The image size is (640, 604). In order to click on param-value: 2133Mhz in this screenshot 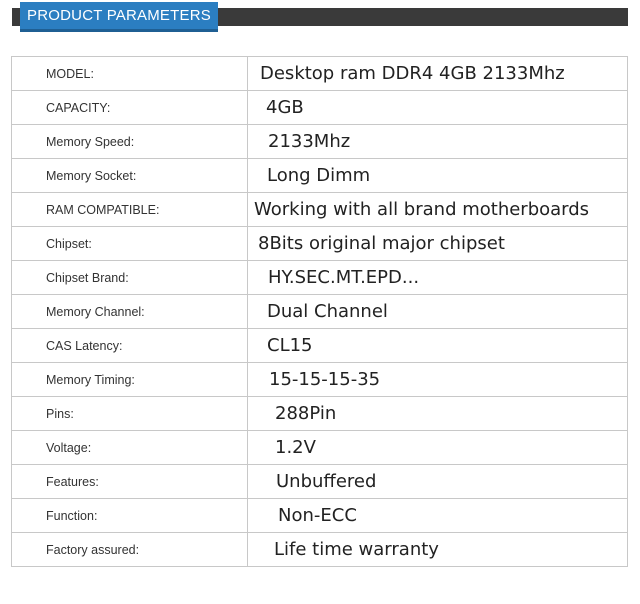, I will do `click(309, 141)`.